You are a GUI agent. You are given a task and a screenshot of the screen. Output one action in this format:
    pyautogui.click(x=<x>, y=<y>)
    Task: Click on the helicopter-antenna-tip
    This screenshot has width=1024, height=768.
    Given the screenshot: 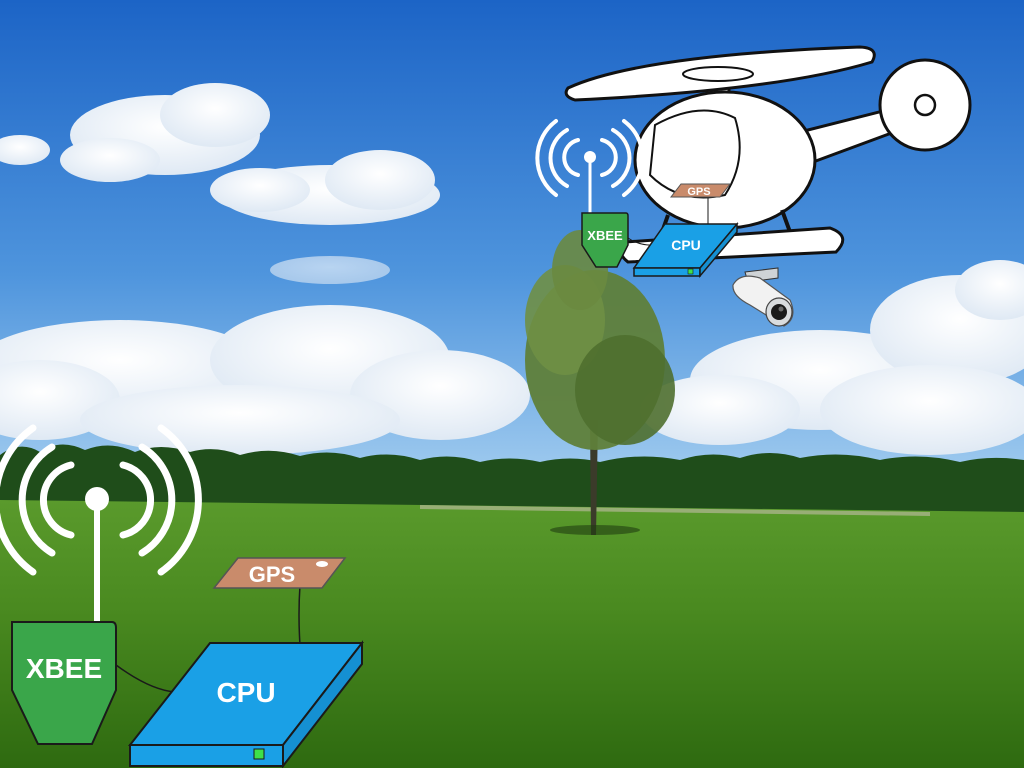 What is the action you would take?
    pyautogui.click(x=590, y=157)
    